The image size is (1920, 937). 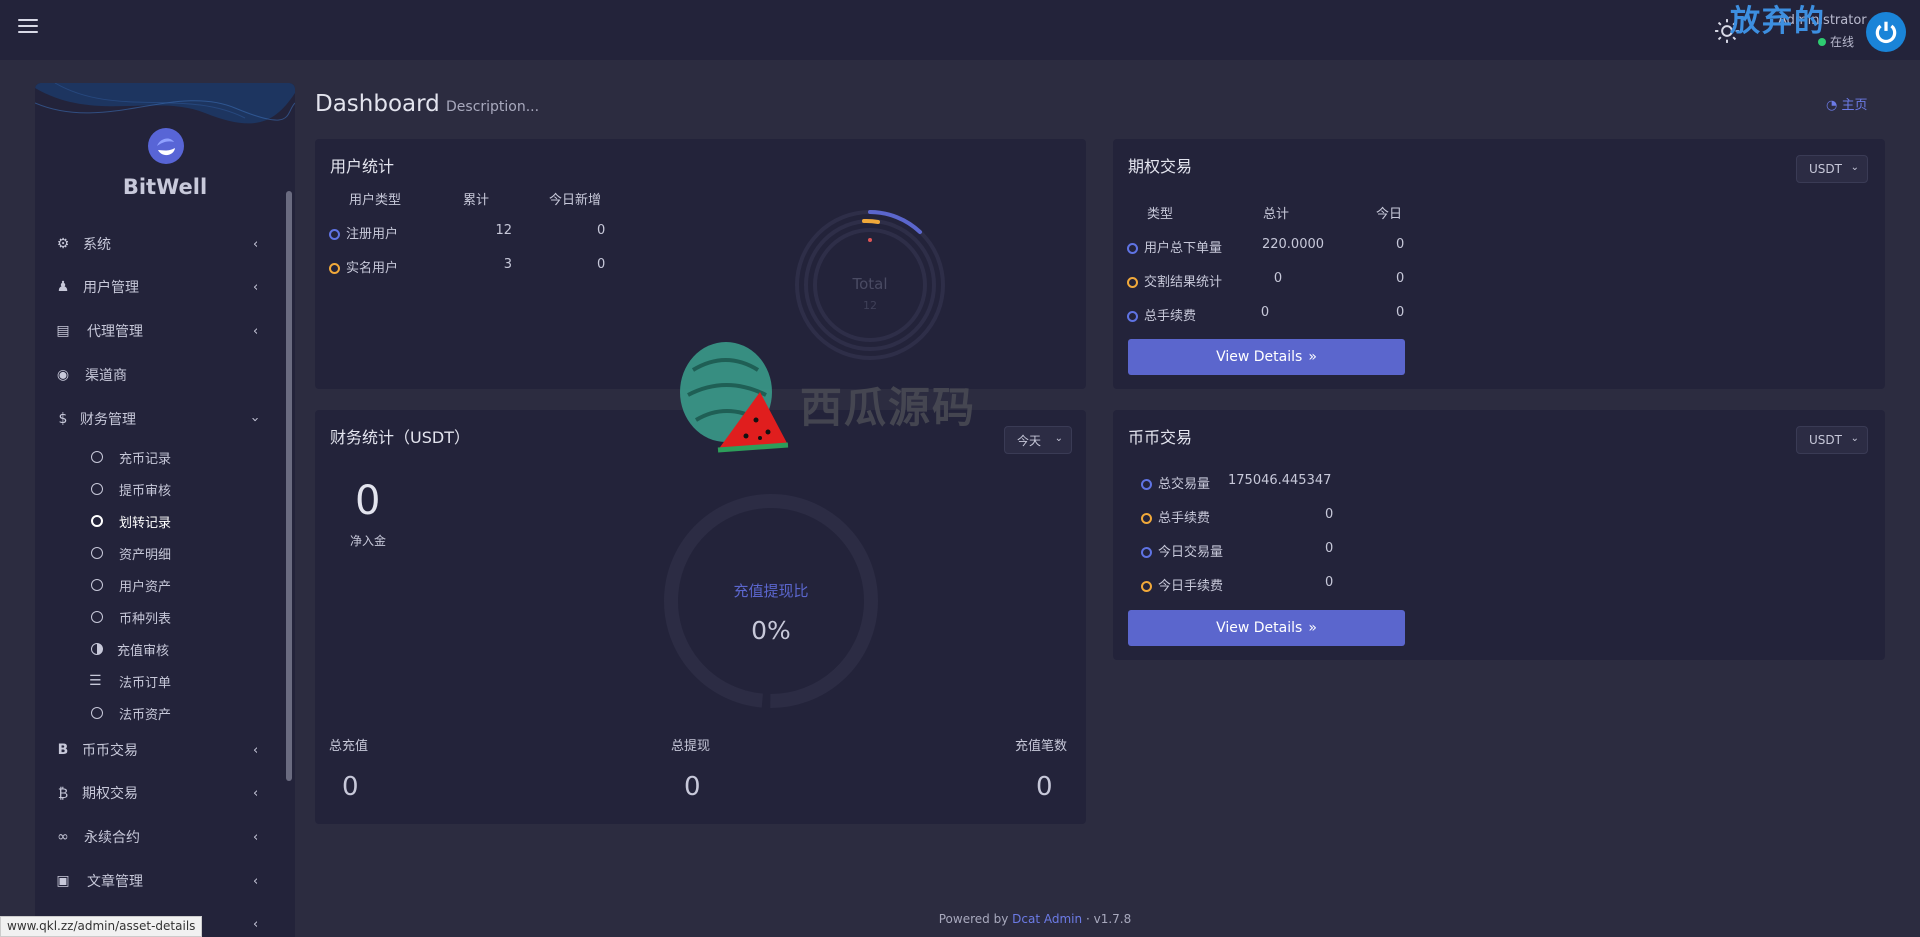 What do you see at coordinates (160, 244) in the screenshot?
I see `sidebar-item-system: ⚙ 系统 ‹` at bounding box center [160, 244].